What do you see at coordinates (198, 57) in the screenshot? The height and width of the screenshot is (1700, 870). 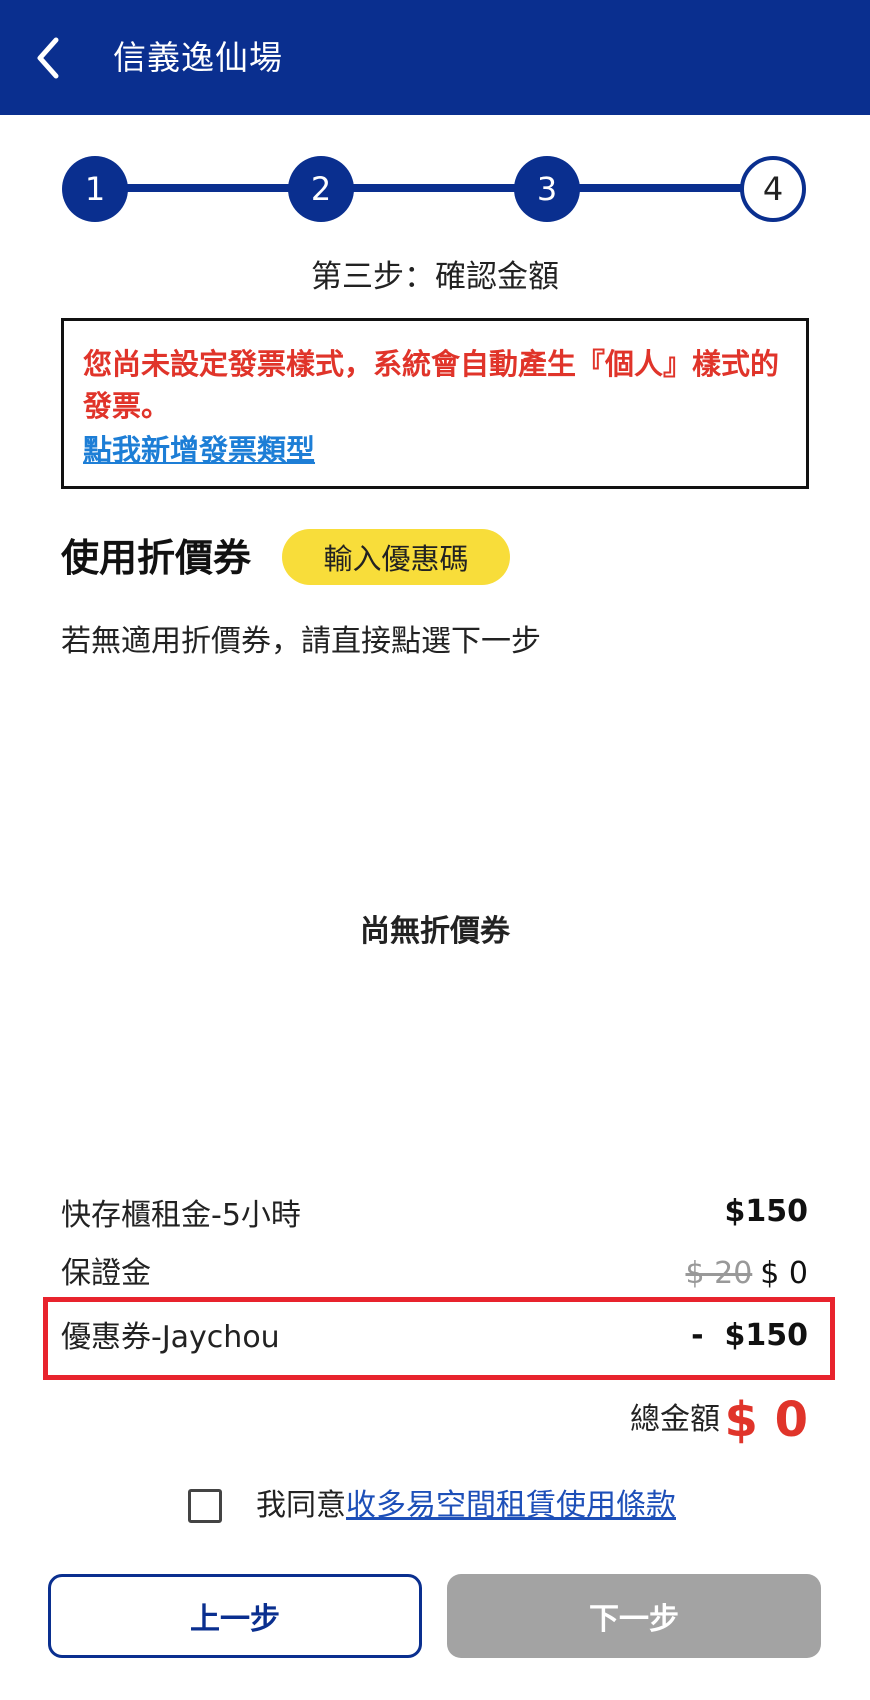 I see `page-title: 信義逸仙場` at bounding box center [198, 57].